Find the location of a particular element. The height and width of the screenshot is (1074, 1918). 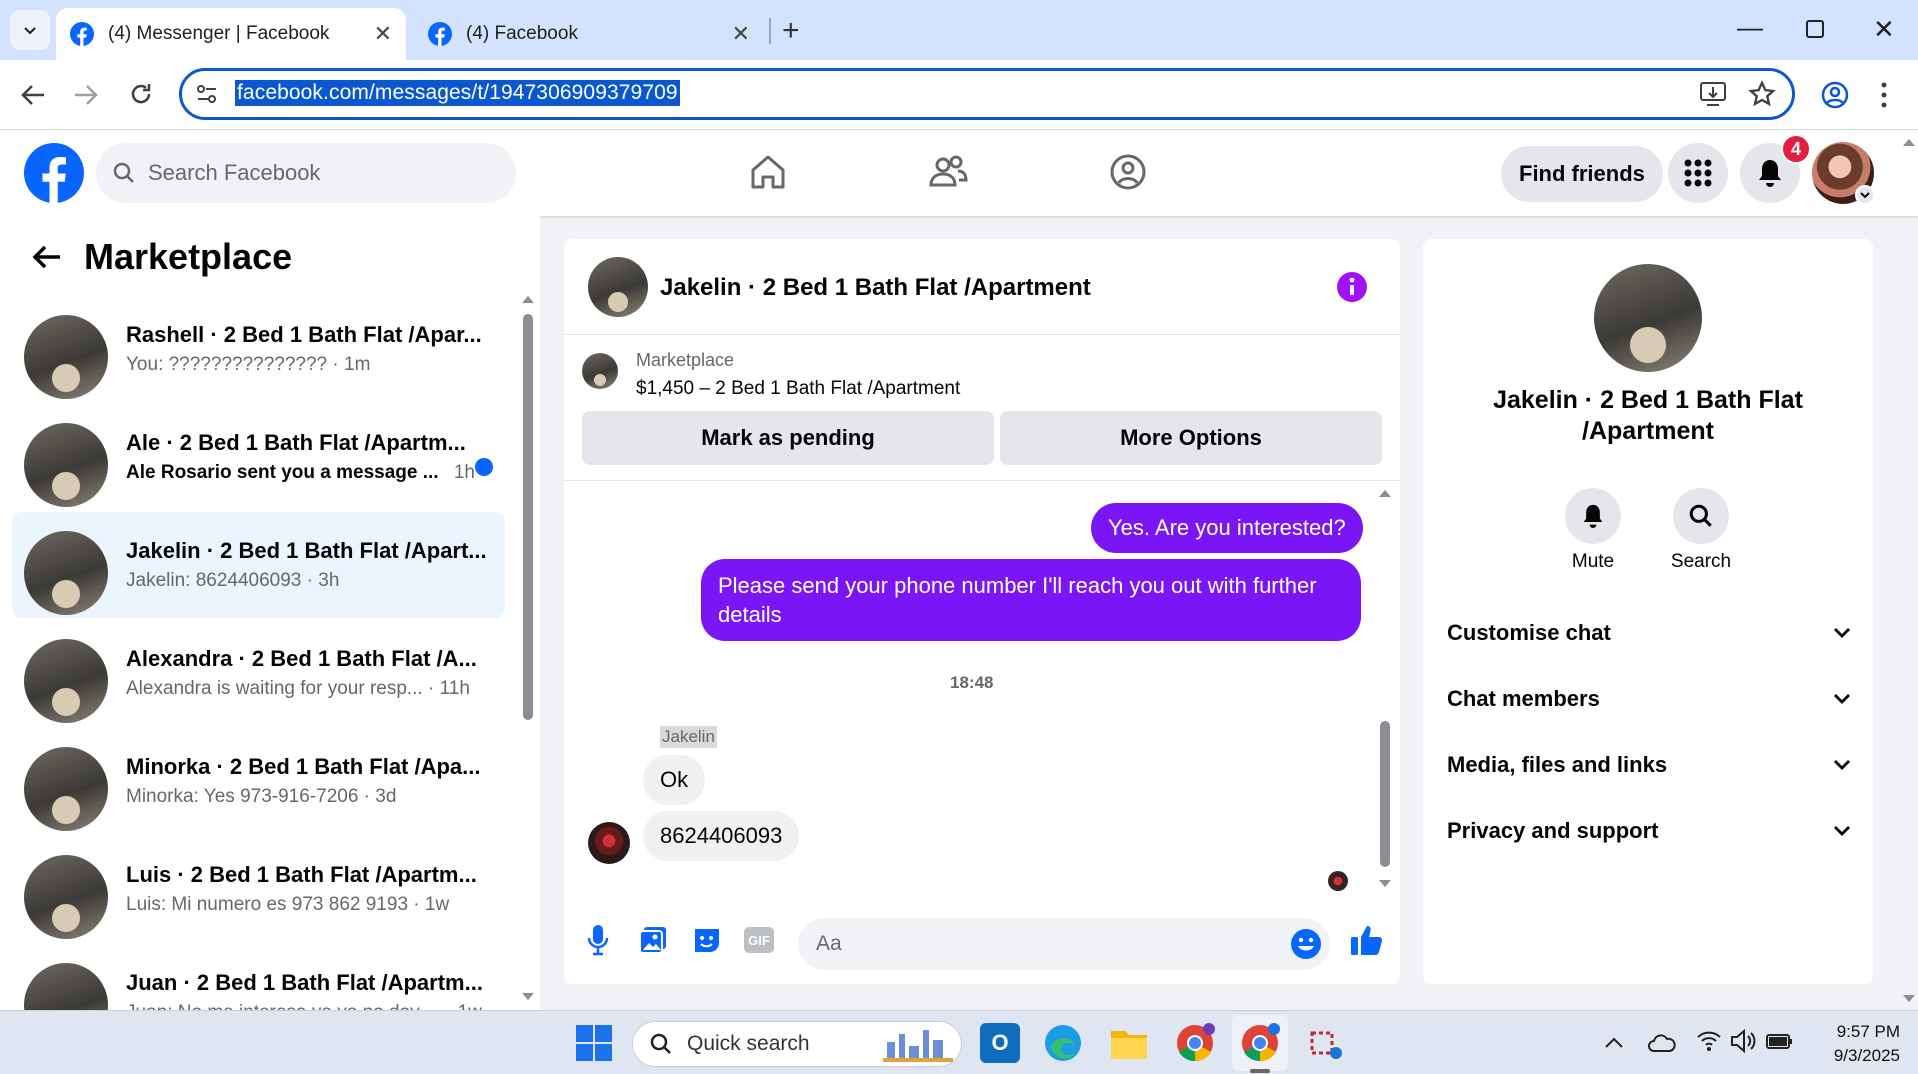

section-privacy-support: Privacy and support is located at coordinates (1649, 831).